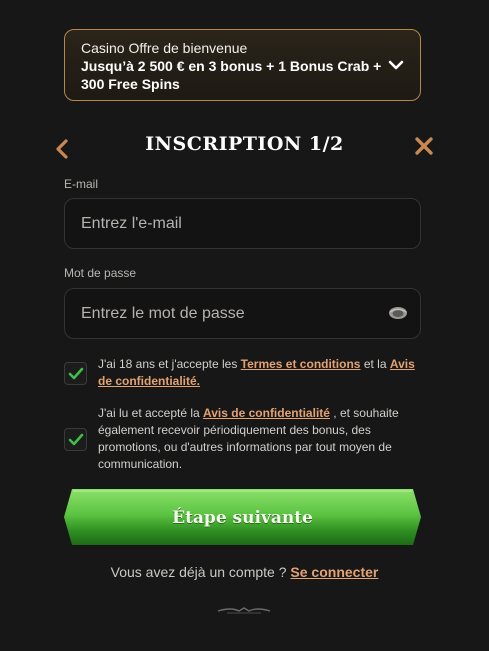  I want to click on next-step-button: Étape suivante, so click(242, 517).